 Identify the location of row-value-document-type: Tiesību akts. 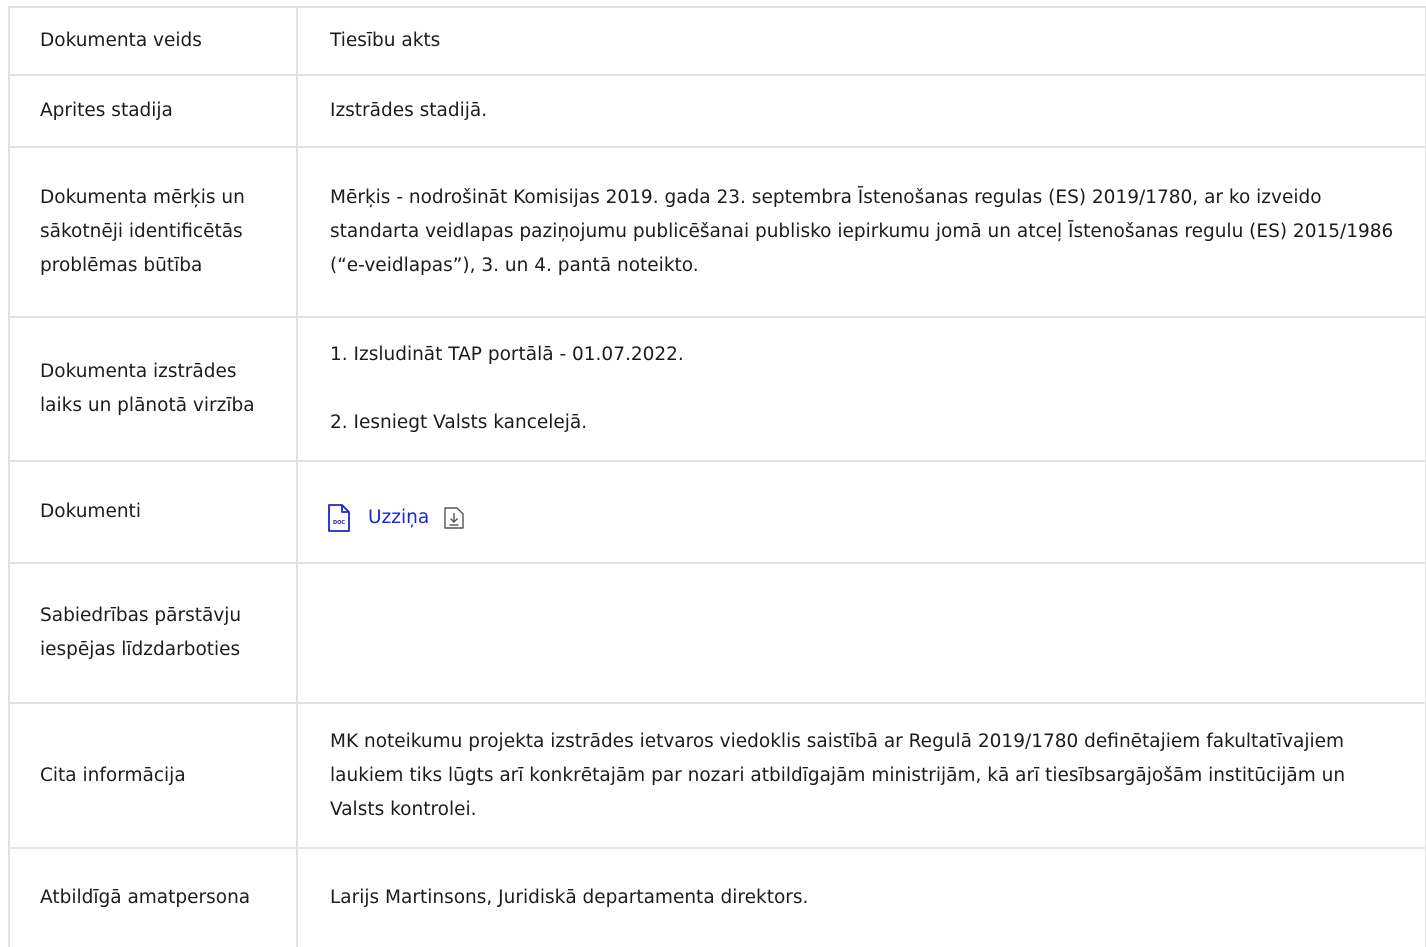
(861, 41).